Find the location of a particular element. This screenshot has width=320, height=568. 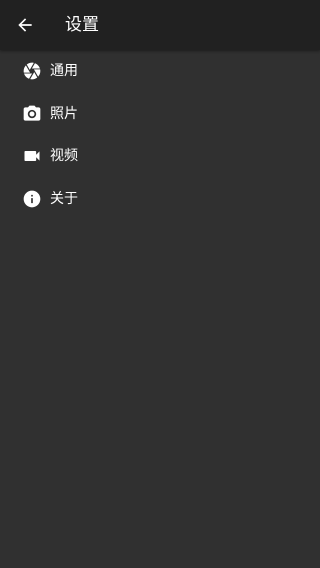

settings-item-photo: 照片 is located at coordinates (160, 114).